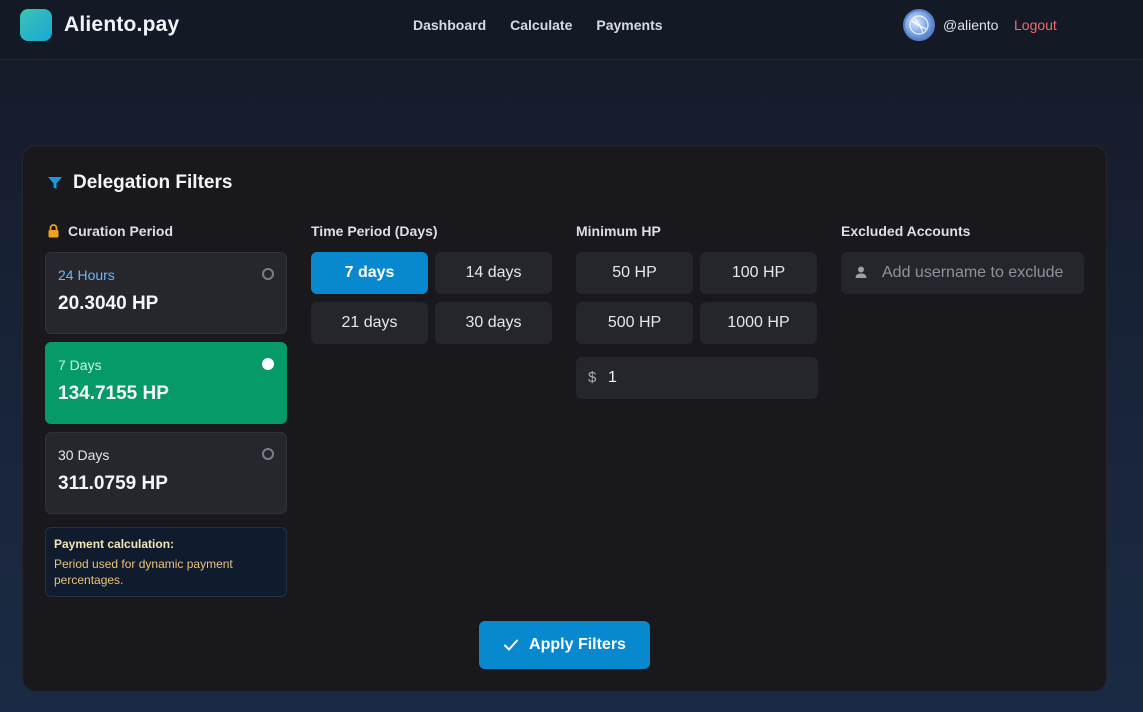 The image size is (1143, 712). Describe the element at coordinates (758, 273) in the screenshot. I see `min-hp-100-button: 100 HP` at that location.